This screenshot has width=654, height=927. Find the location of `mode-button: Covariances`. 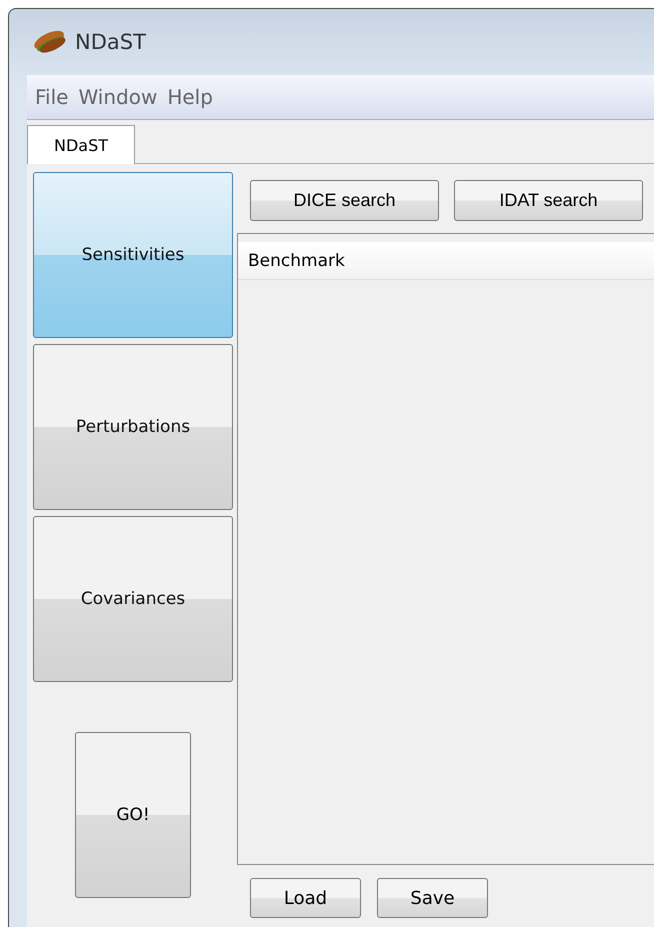

mode-button: Covariances is located at coordinates (133, 599).